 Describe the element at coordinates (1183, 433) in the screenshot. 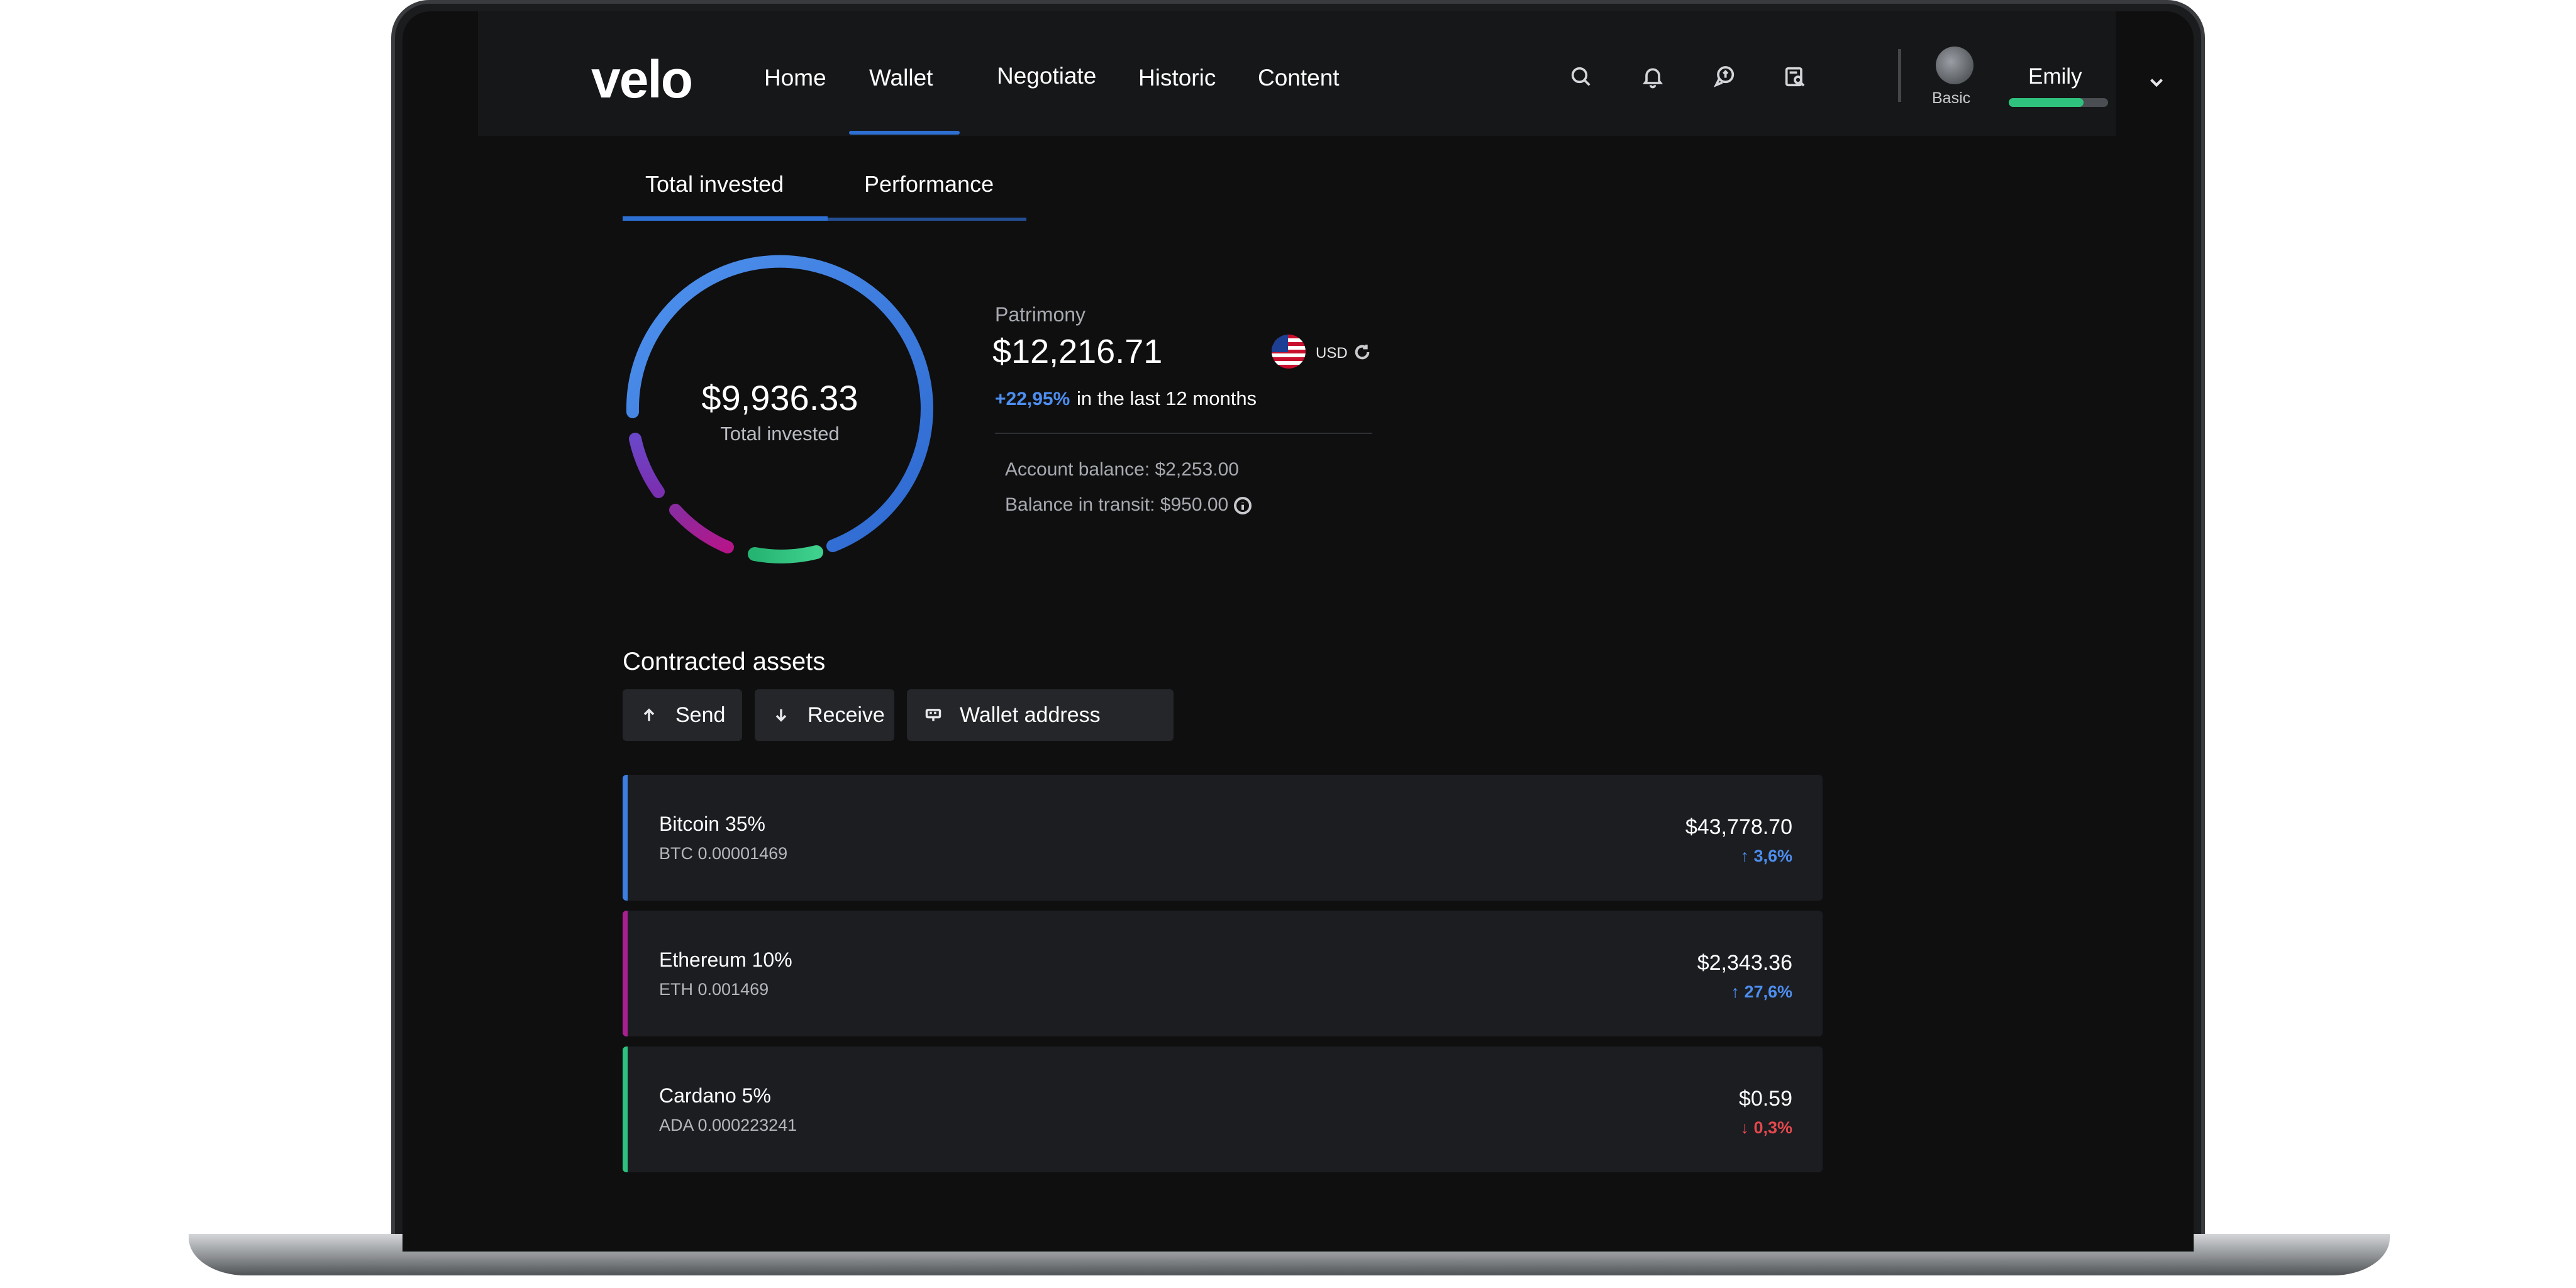

I see `patrimony-divider` at that location.